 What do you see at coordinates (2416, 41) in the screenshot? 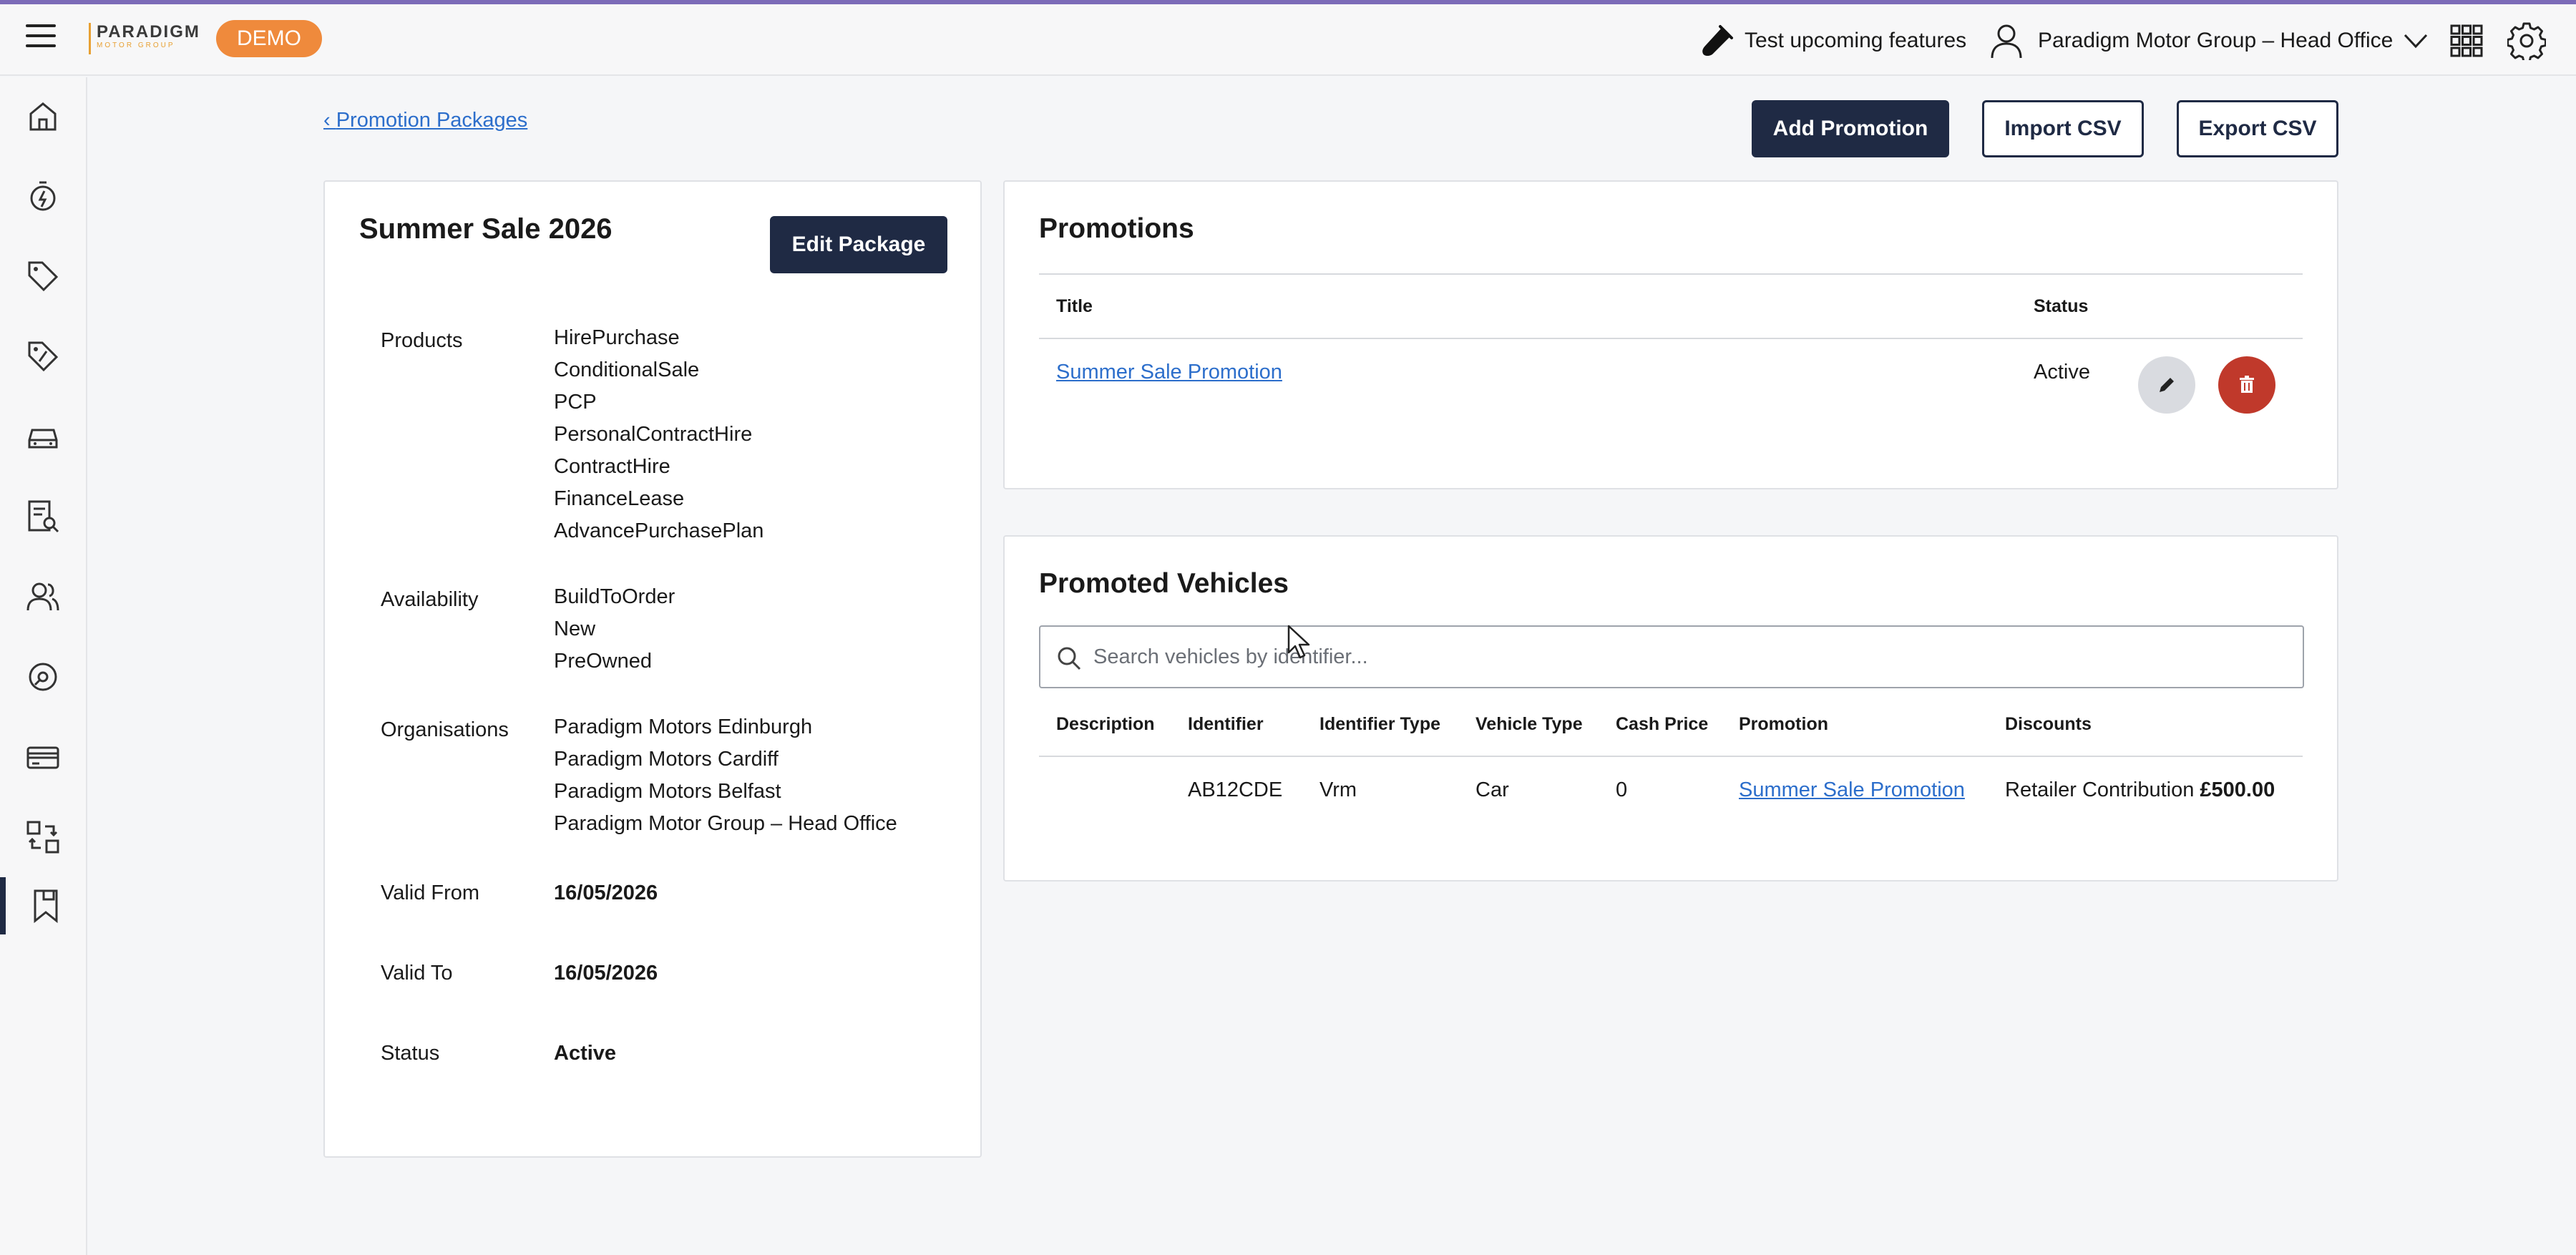
I see `chevron-down-icon` at bounding box center [2416, 41].